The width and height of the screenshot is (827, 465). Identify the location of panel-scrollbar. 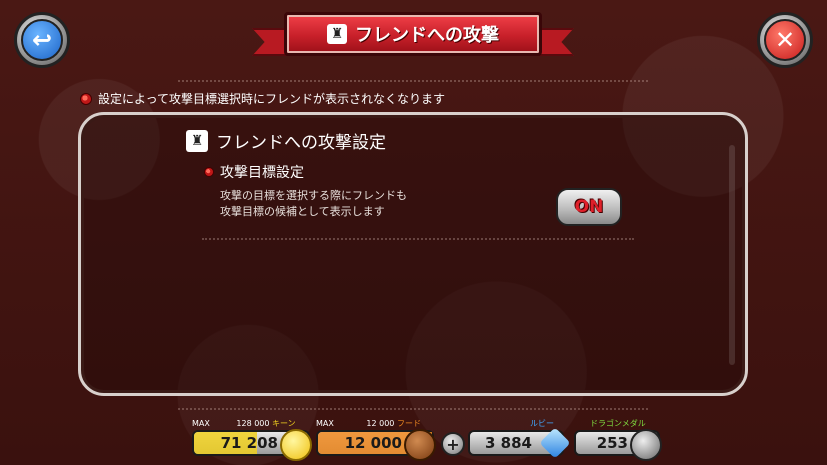
(732, 255).